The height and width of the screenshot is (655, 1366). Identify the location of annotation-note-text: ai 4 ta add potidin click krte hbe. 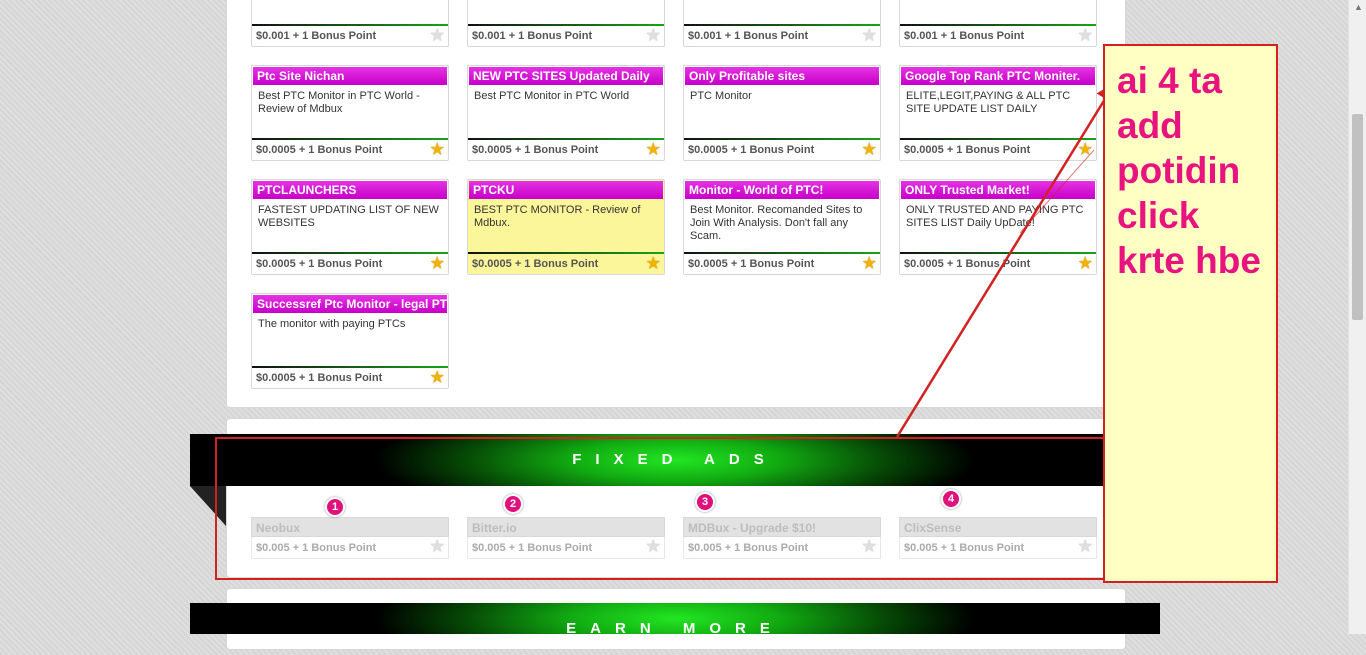
(1189, 170).